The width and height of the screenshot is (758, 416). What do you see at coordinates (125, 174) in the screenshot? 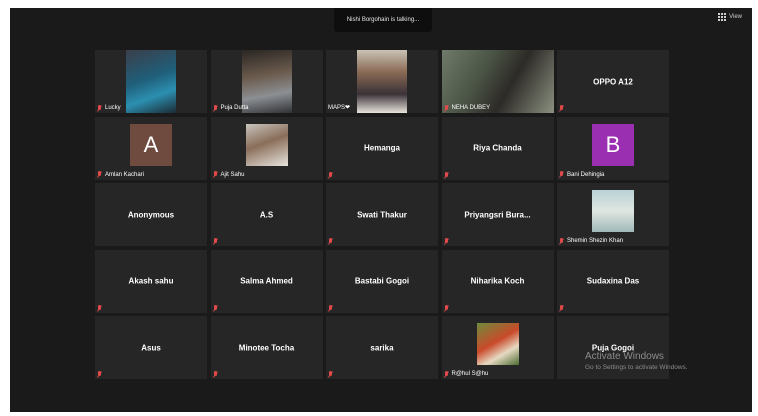
I see `participant-name: Amlan Kachari` at bounding box center [125, 174].